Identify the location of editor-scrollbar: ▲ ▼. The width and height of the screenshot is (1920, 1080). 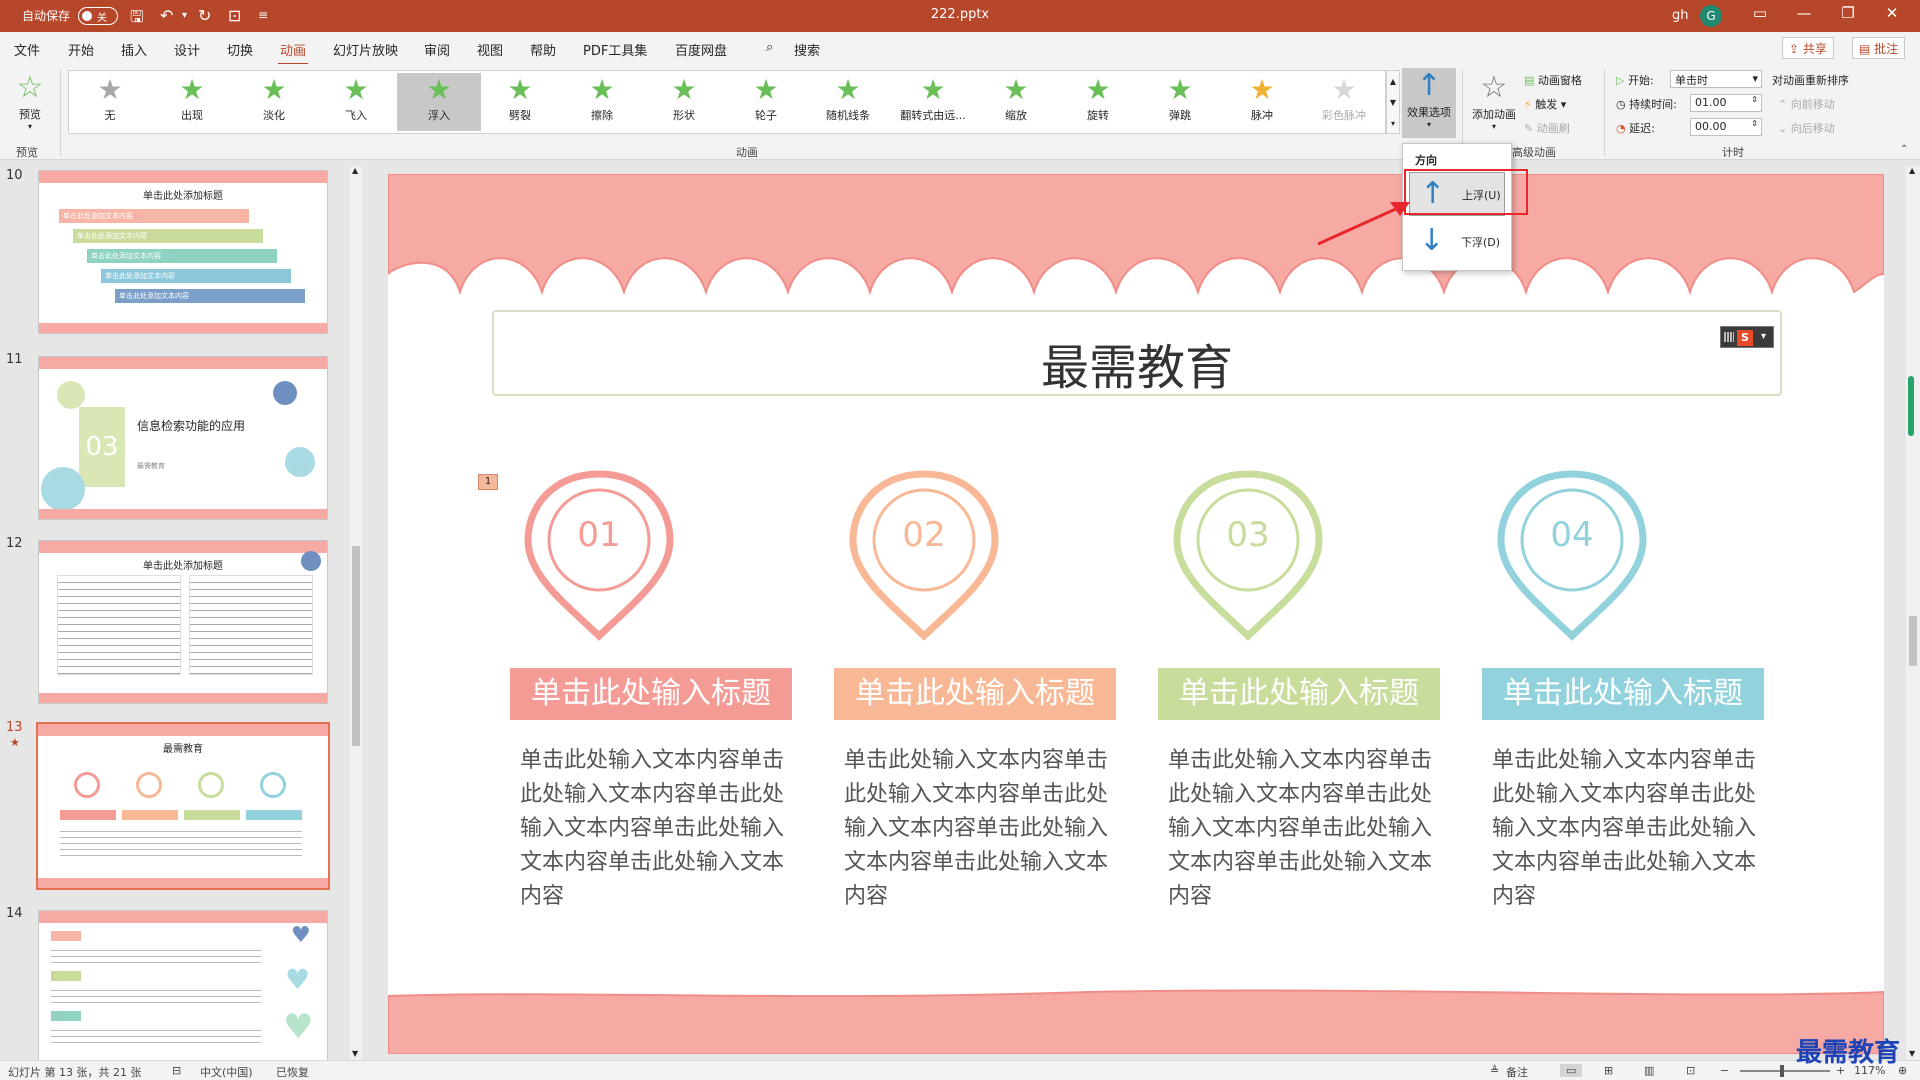
(1913, 613).